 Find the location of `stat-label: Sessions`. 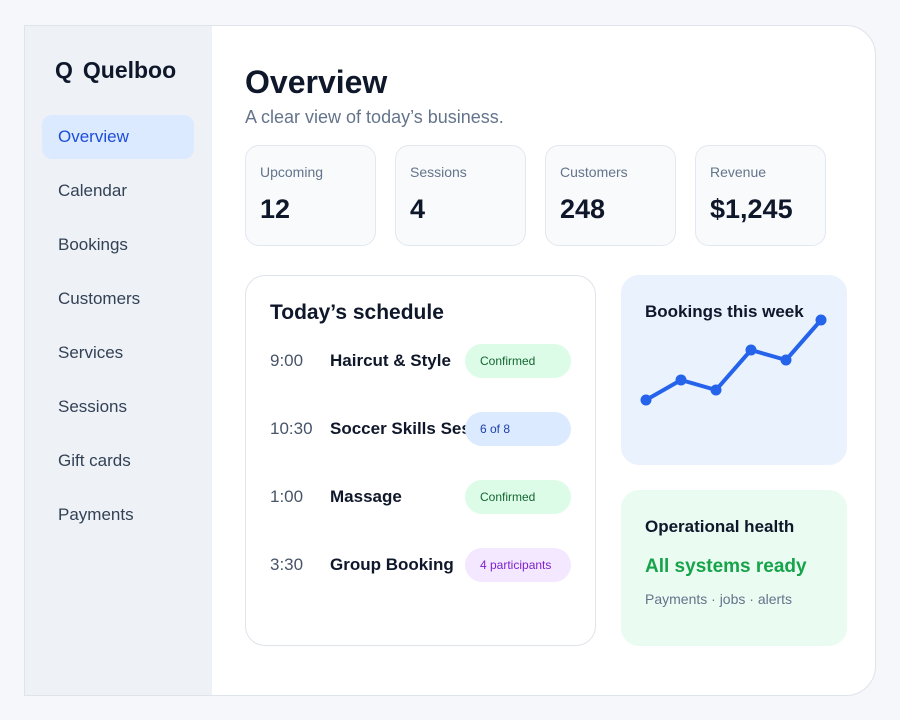

stat-label: Sessions is located at coordinates (438, 172).